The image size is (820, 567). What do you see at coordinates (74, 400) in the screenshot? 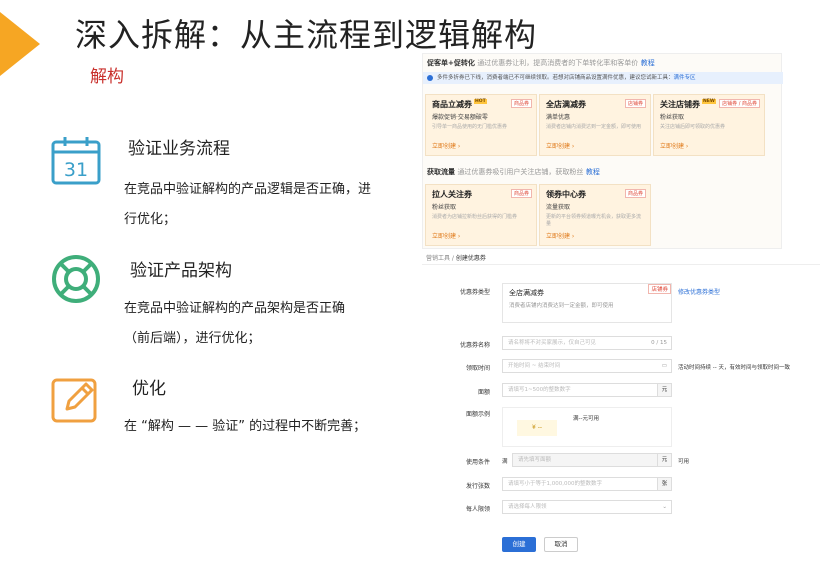
I see `edit-icon` at bounding box center [74, 400].